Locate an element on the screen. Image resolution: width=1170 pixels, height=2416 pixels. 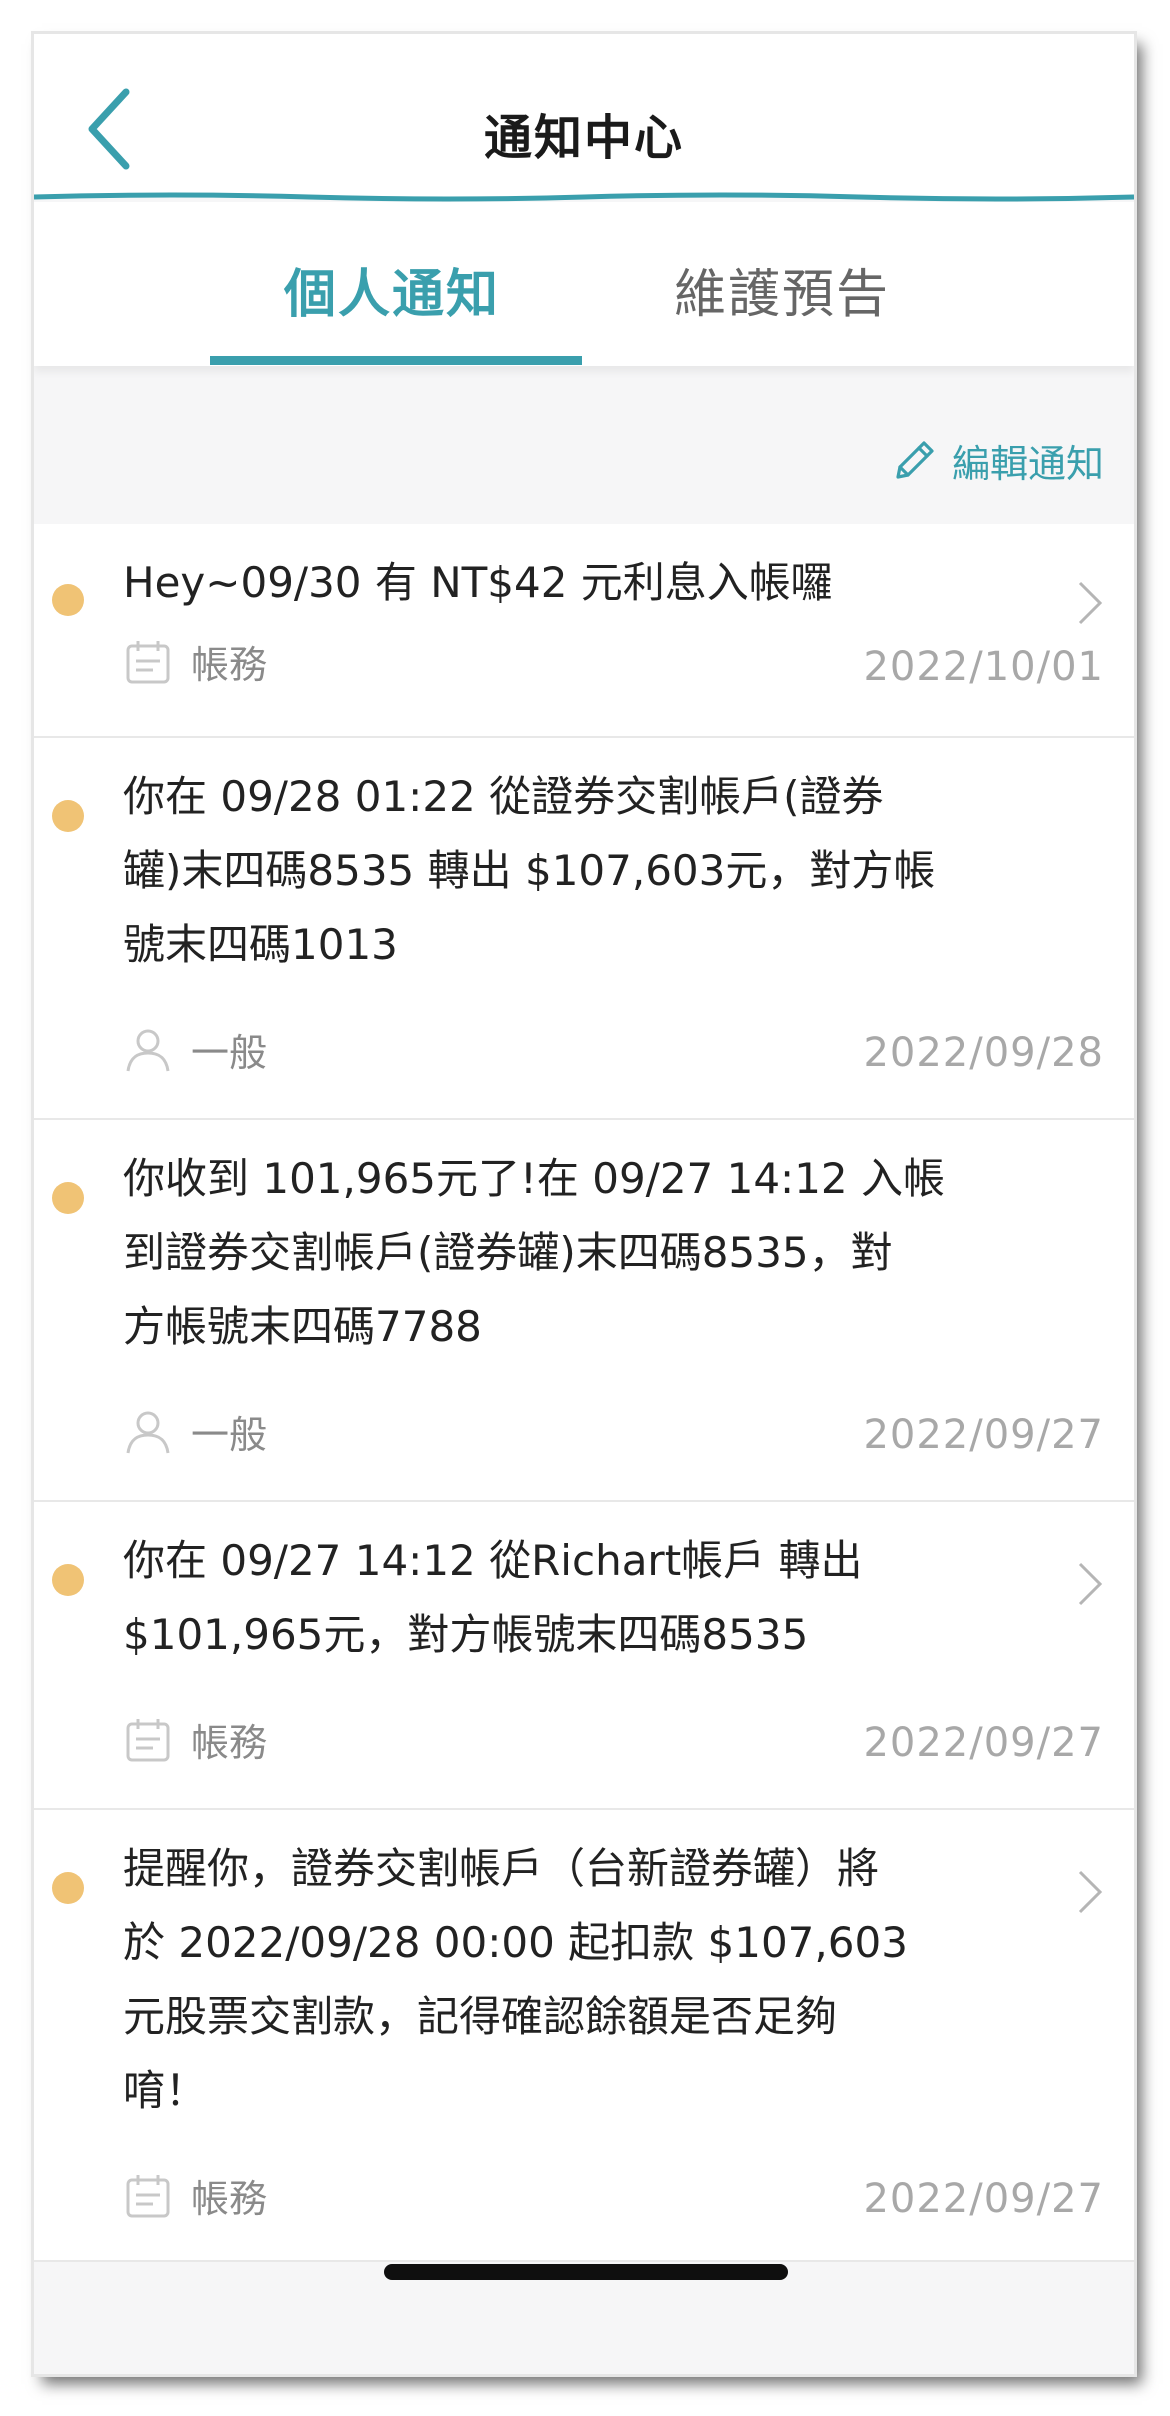
tab-maintenance-notices: 維護預告 is located at coordinates (782, 289).